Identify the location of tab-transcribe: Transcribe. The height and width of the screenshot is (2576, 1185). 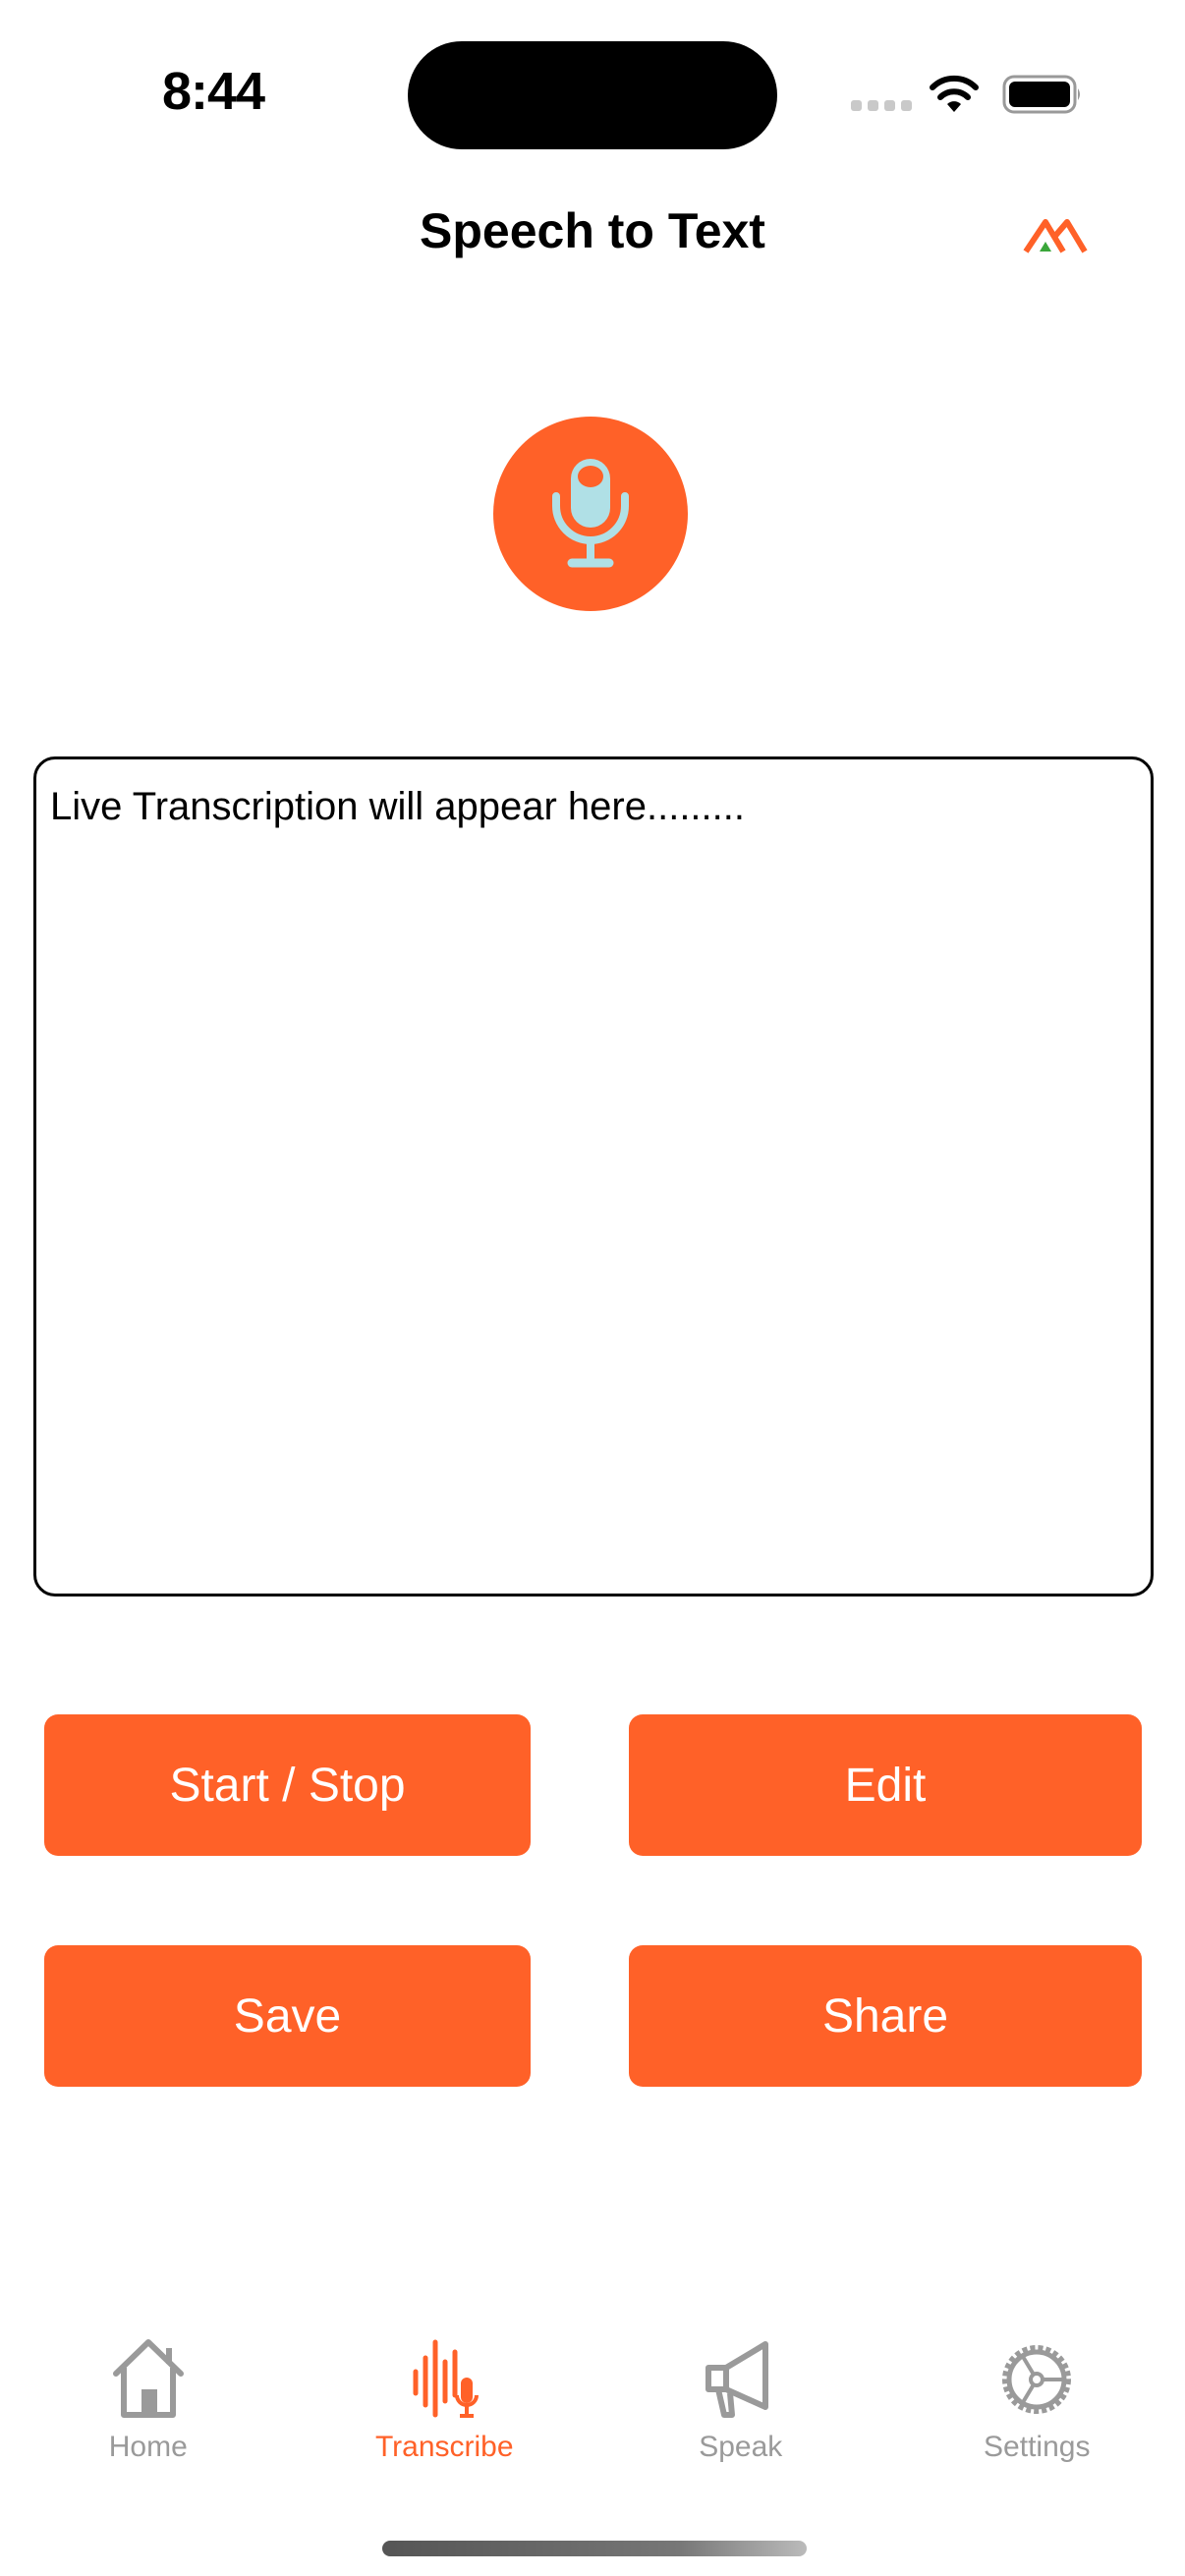
(445, 2416).